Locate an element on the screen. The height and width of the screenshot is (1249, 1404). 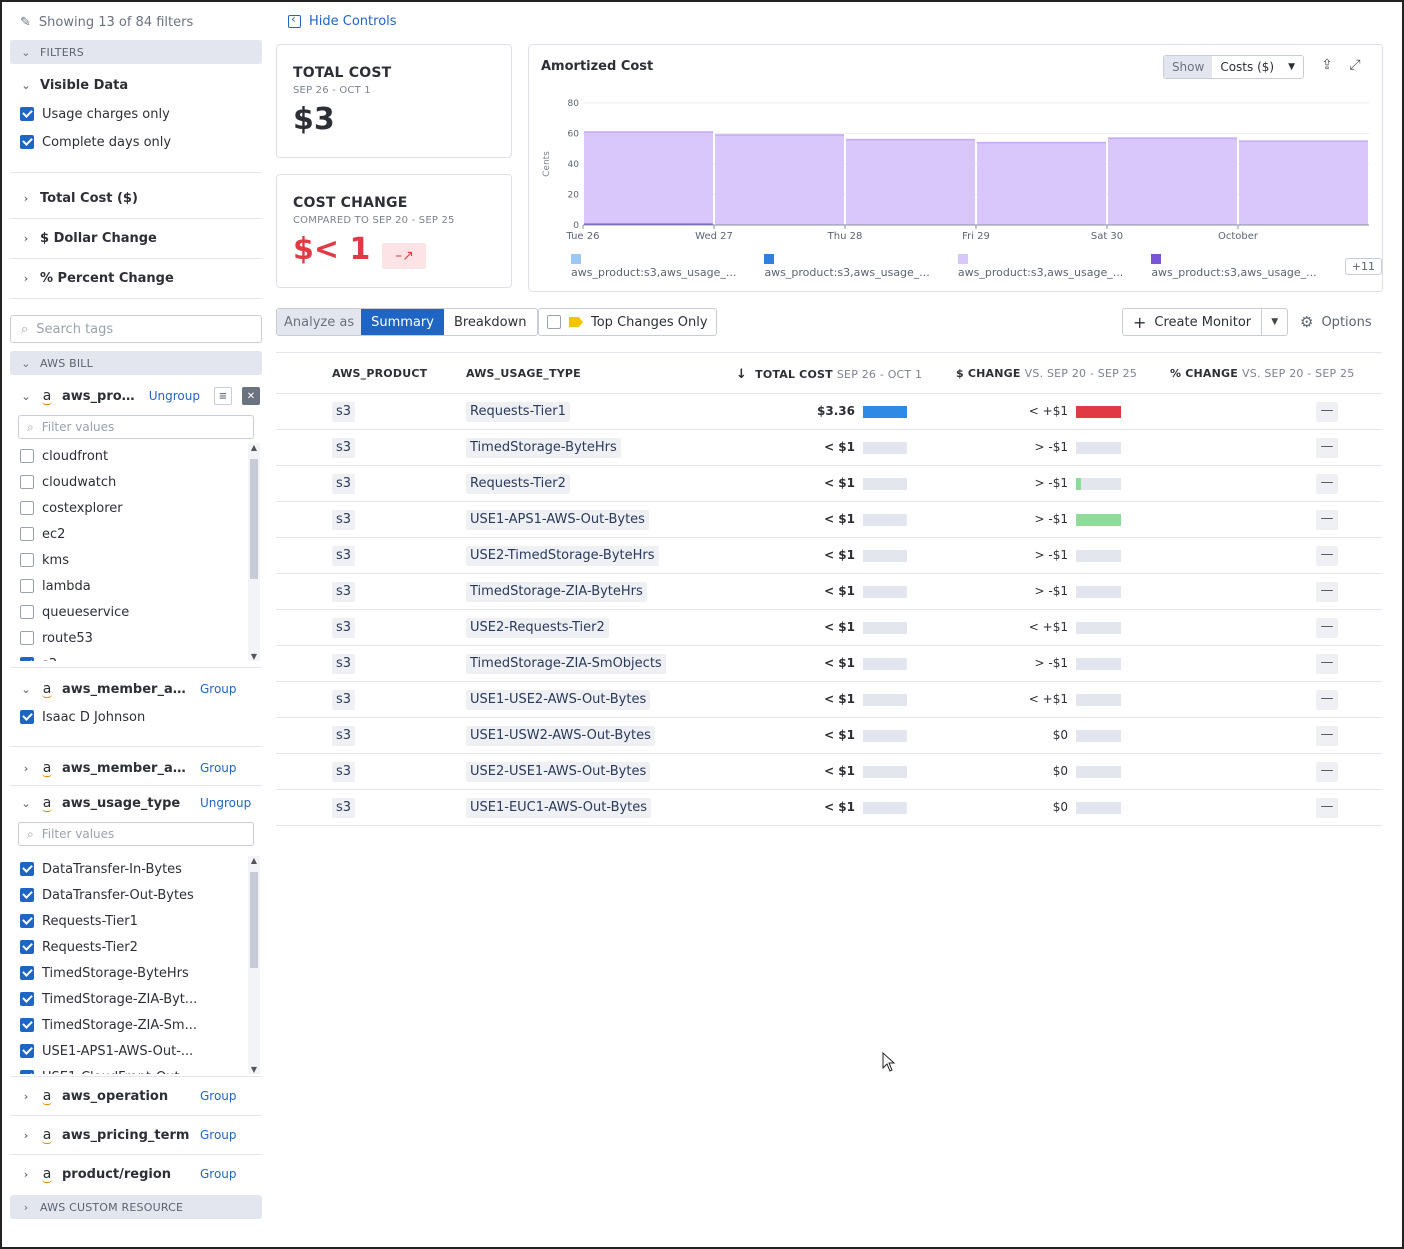
usage-type-value: DataTransfer-In-Bytes is located at coordinates (136, 869).